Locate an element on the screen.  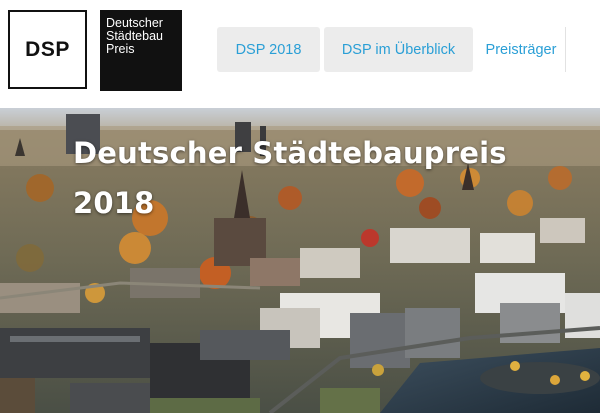
logo-line-3: Preis is located at coordinates (120, 49).